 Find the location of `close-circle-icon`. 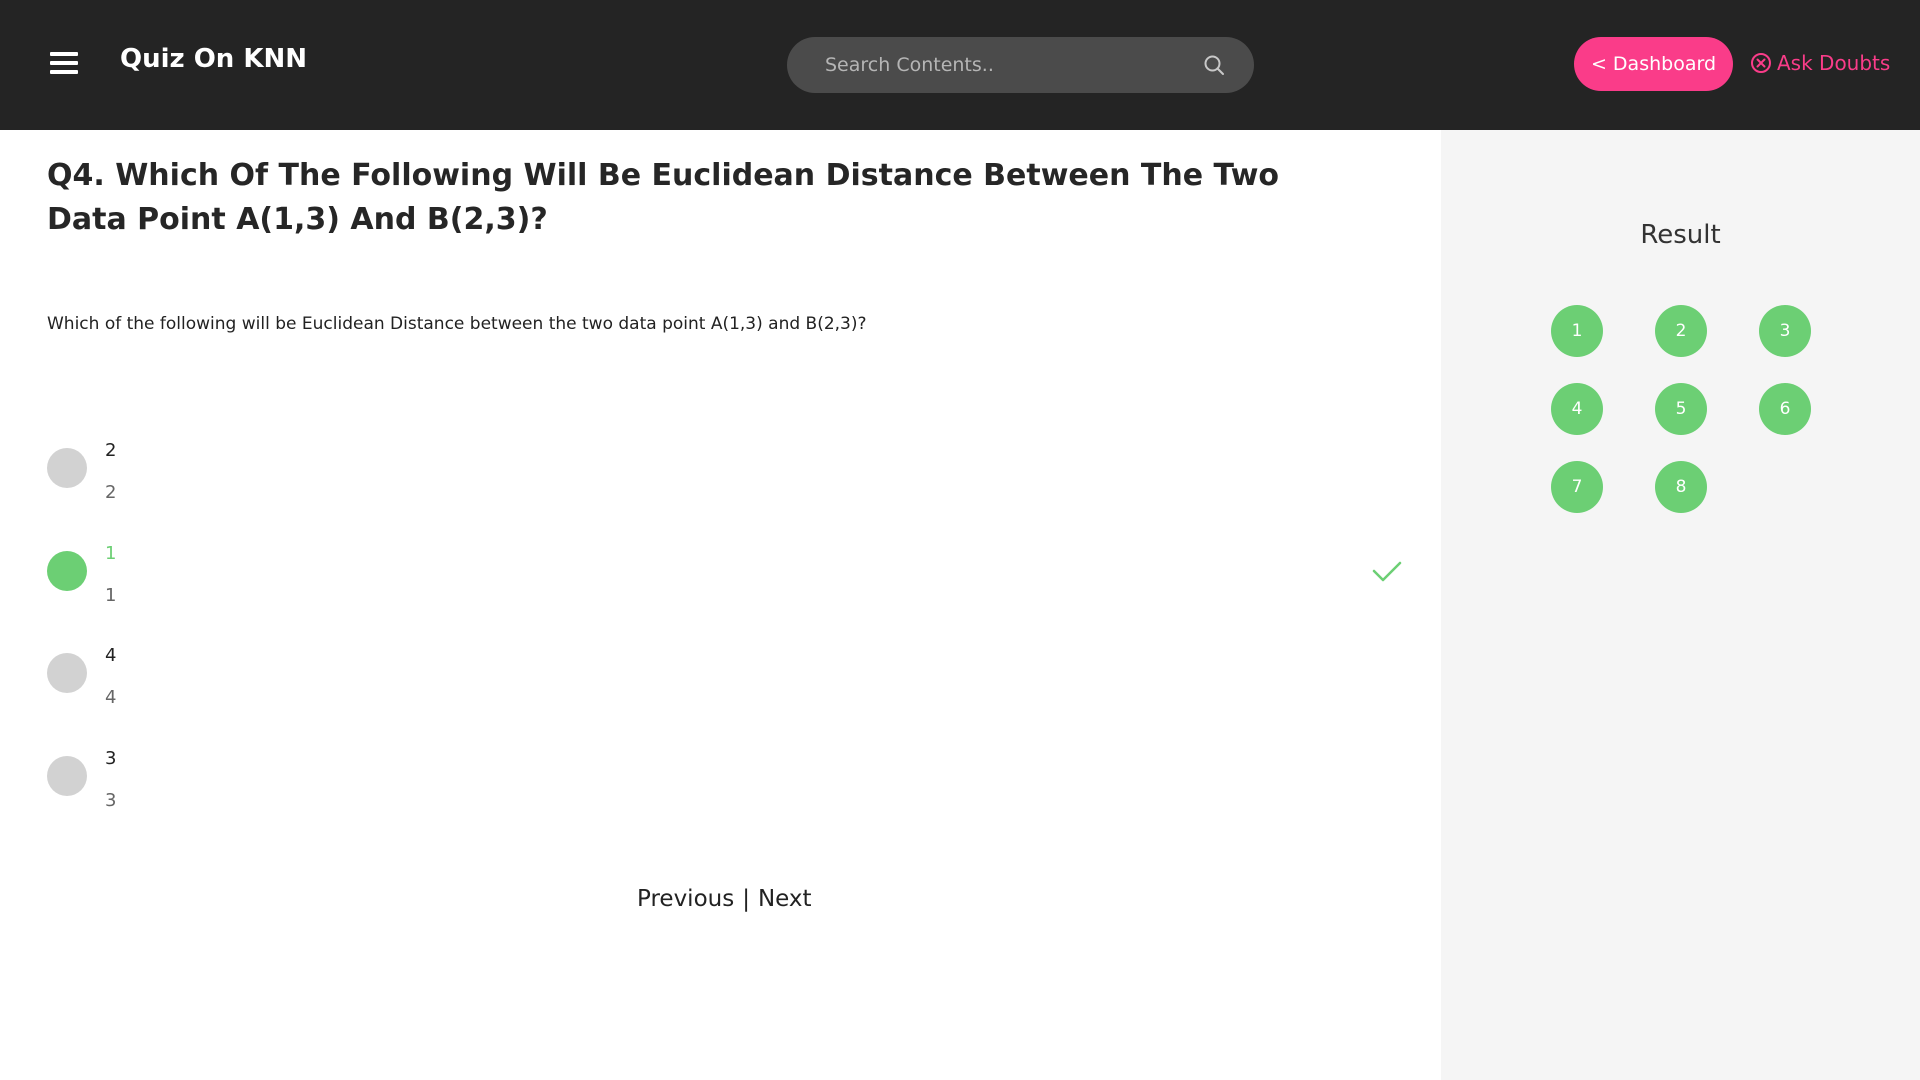

close-circle-icon is located at coordinates (1761, 63).